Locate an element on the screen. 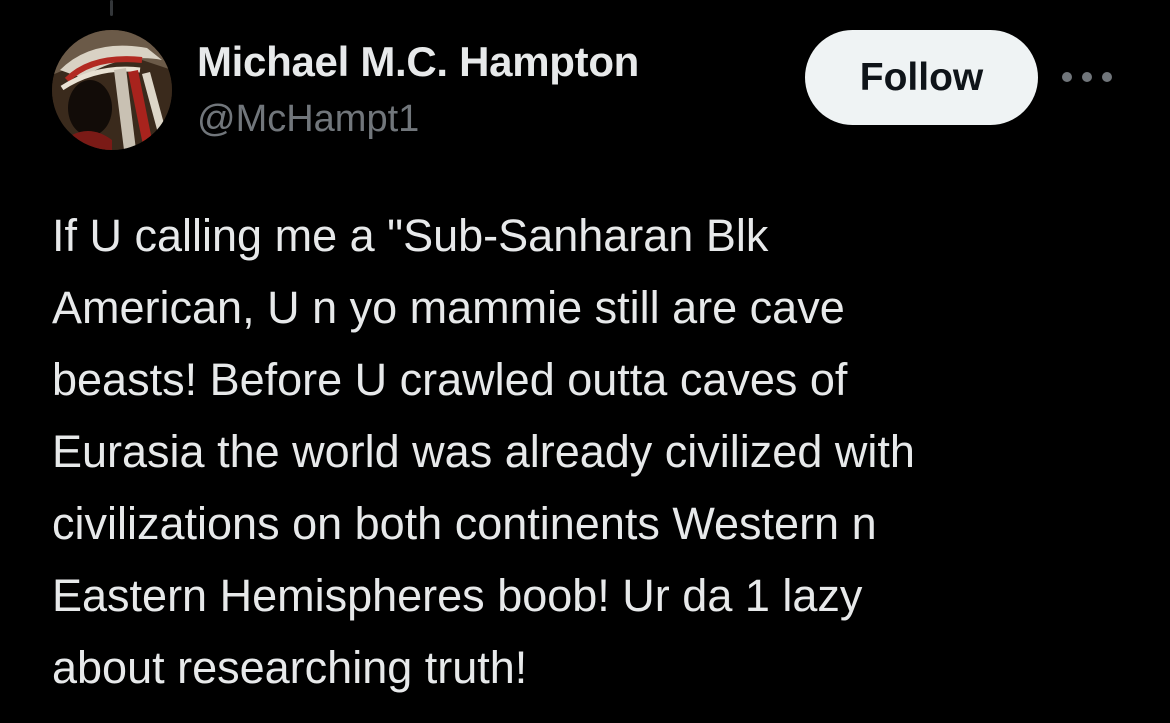  tweet-text-line: American, U n yo mammie still are cave is located at coordinates (448, 307).